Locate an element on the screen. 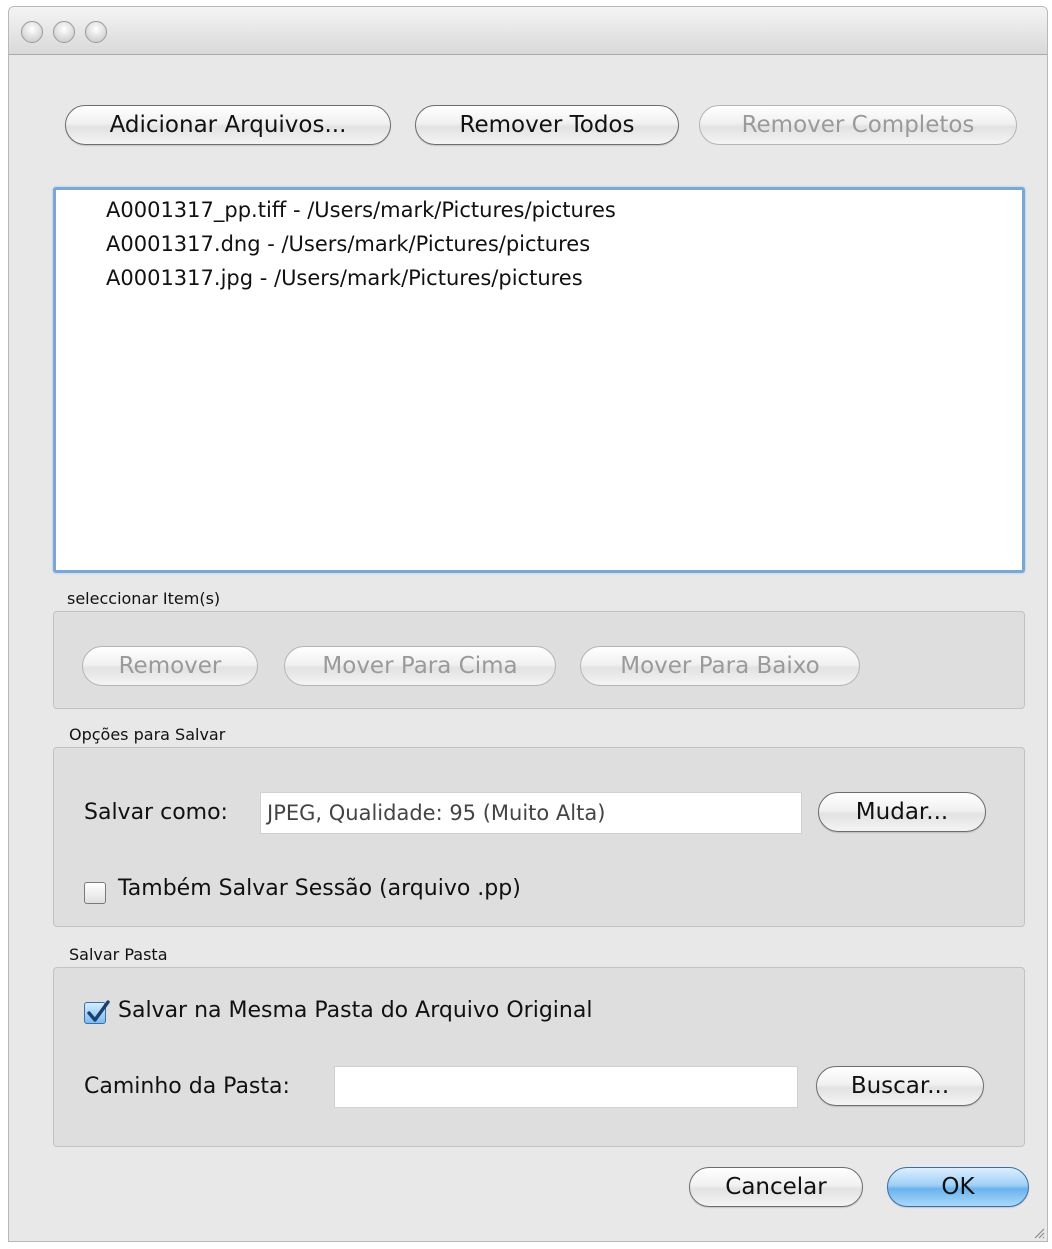  zoom-window-icon is located at coordinates (96, 32).